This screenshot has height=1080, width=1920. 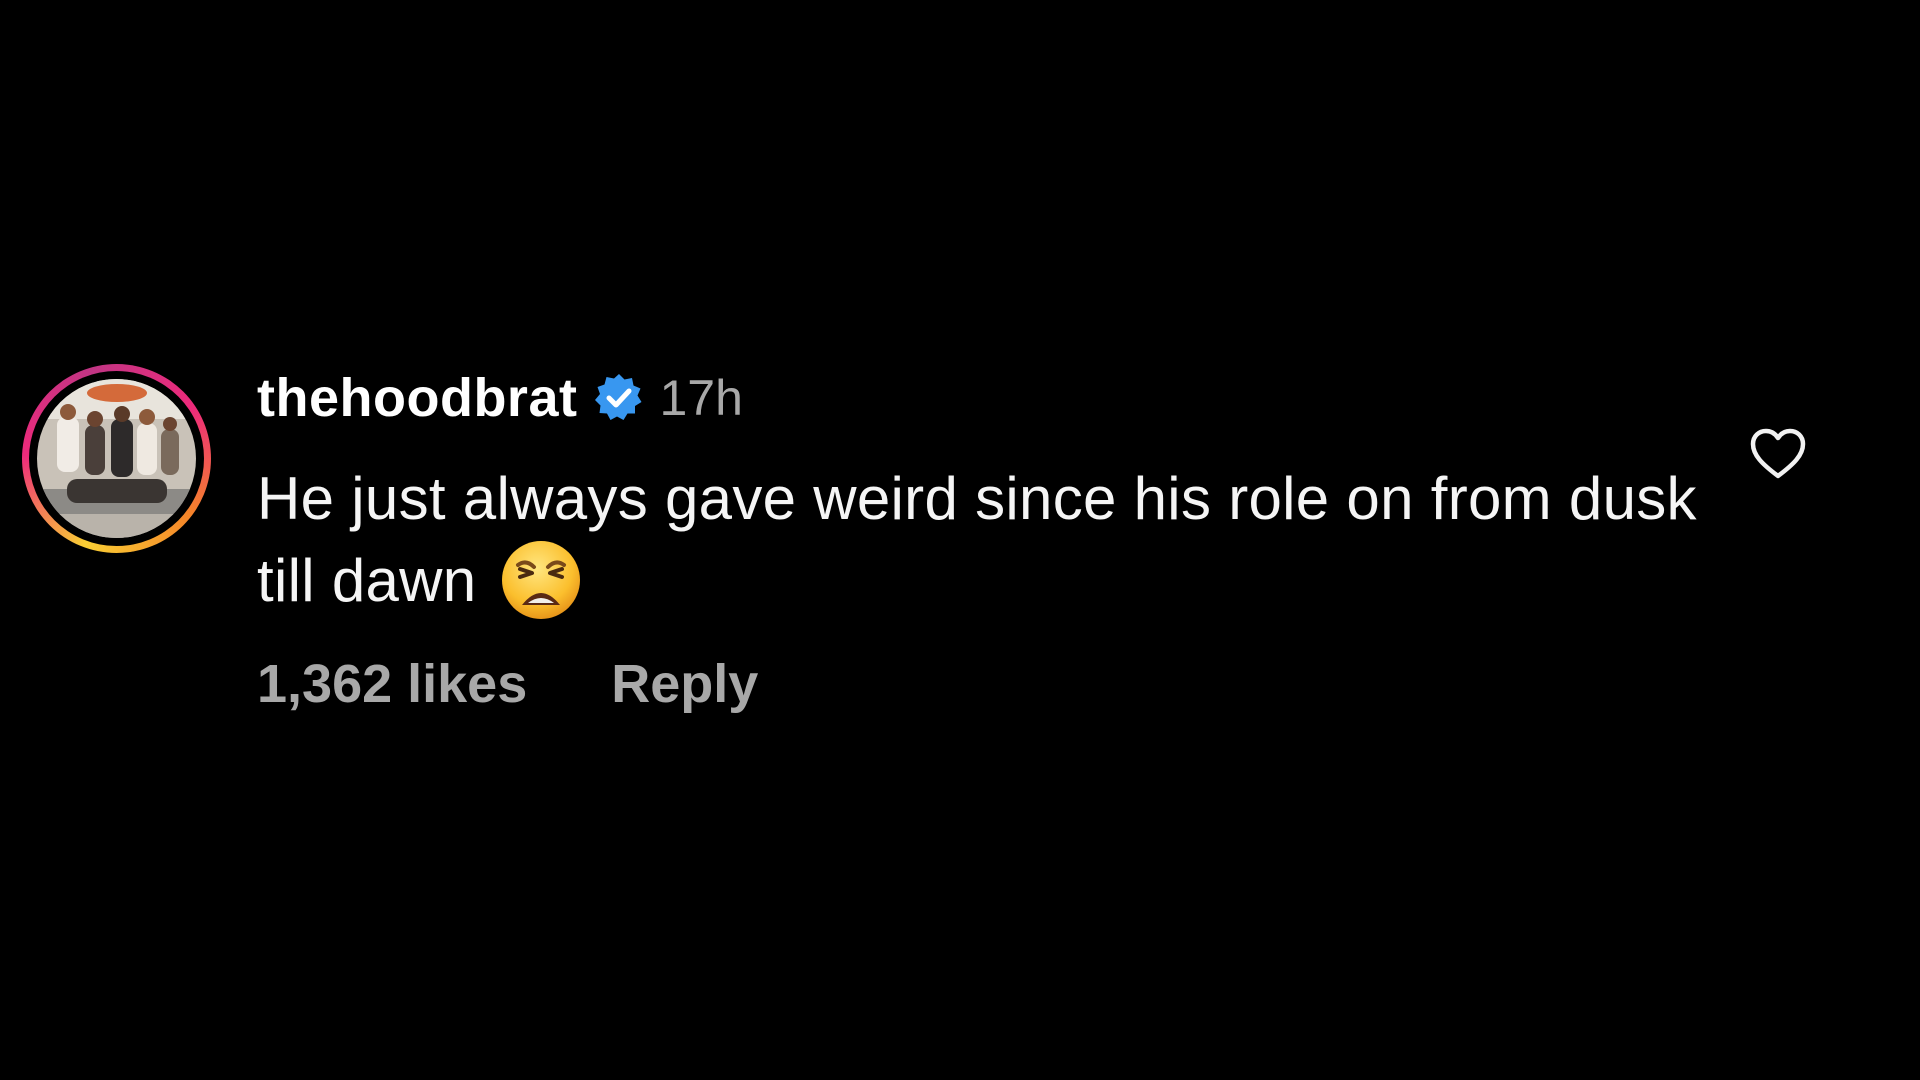 I want to click on verified-badge-icon, so click(x=619, y=398).